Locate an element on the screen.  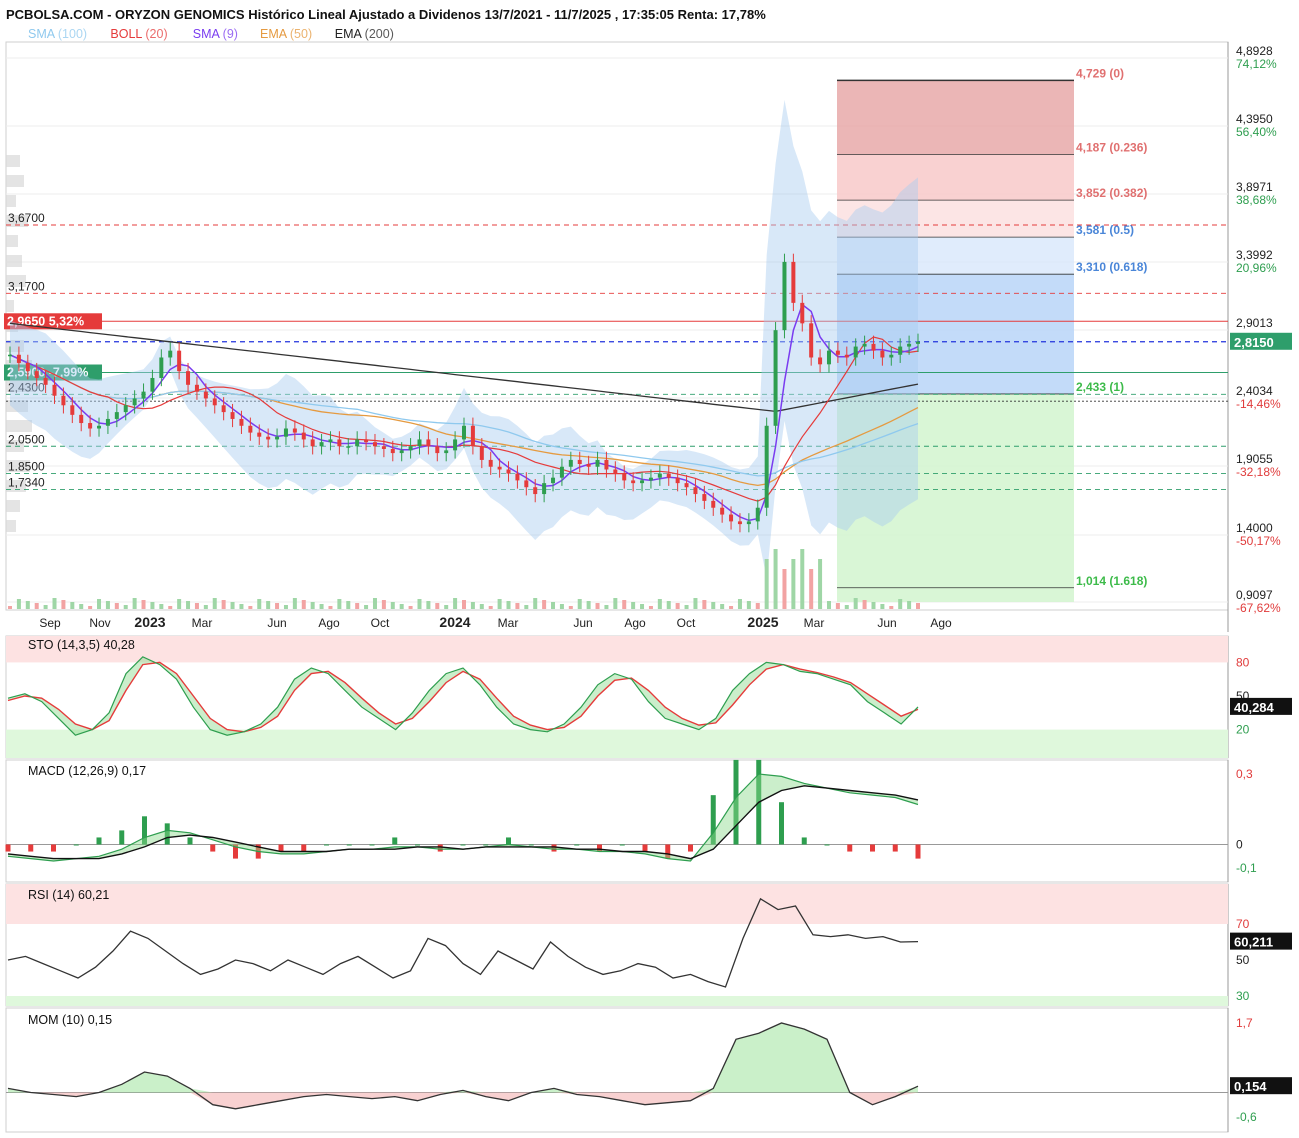
mom-last-label: 0,154 is located at coordinates (1250, 1086).